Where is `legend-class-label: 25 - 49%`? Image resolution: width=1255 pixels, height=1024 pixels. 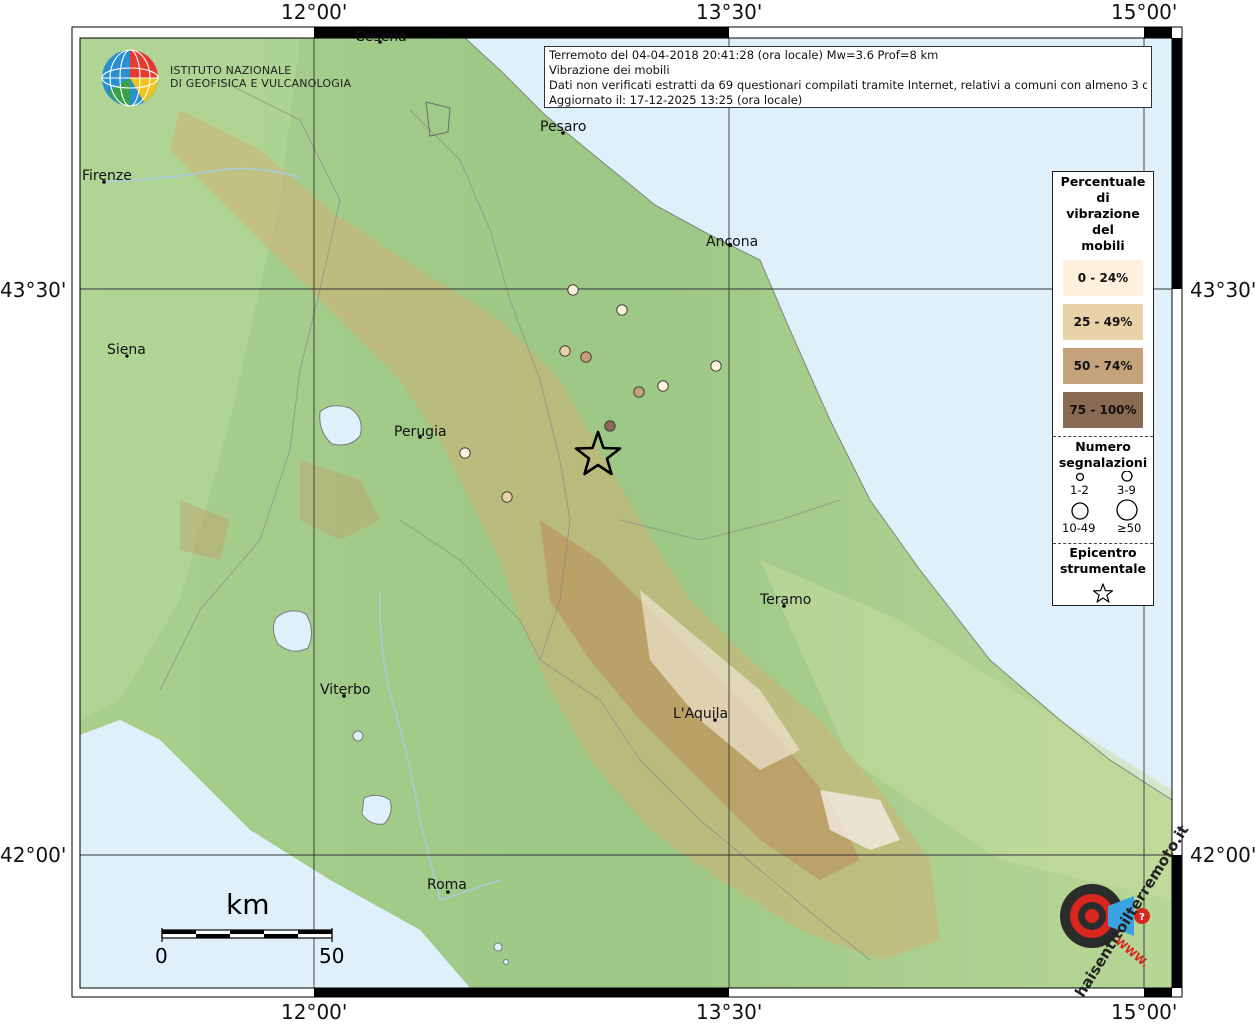 legend-class-label: 25 - 49% is located at coordinates (1103, 322).